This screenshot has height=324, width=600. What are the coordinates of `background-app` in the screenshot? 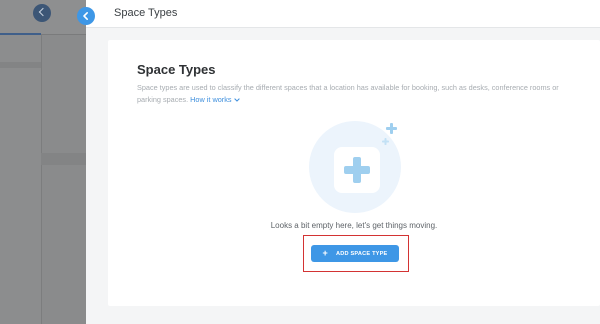 It's located at (43, 162).